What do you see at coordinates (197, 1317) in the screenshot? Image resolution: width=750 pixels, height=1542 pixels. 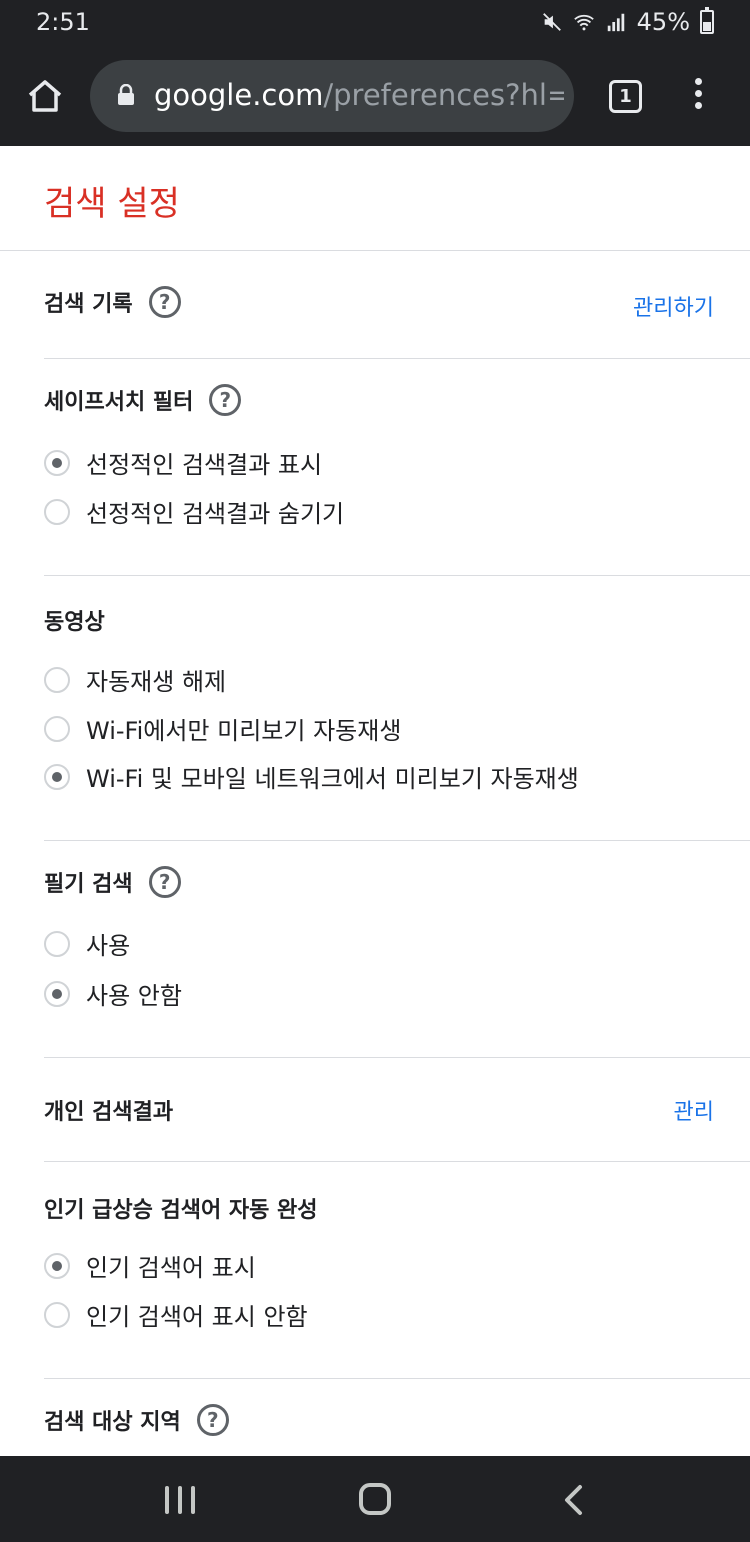 I see `radio-label: 인기 검색어 표시 안함` at bounding box center [197, 1317].